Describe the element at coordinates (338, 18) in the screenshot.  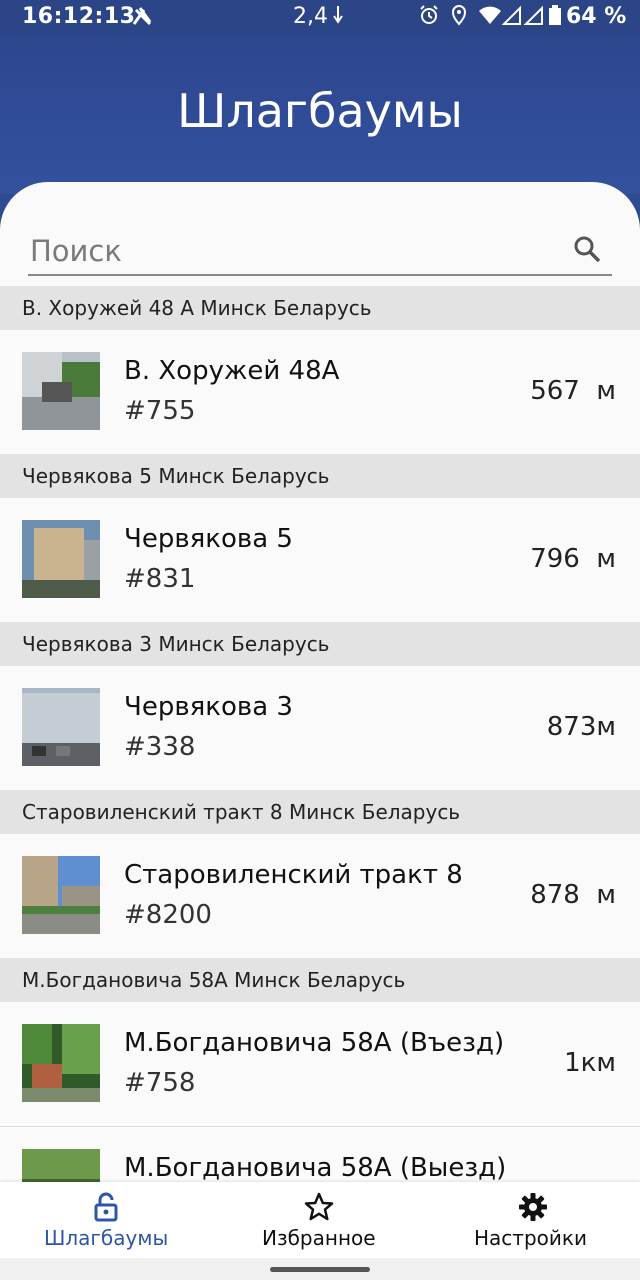
I see `data-arrows-icon` at that location.